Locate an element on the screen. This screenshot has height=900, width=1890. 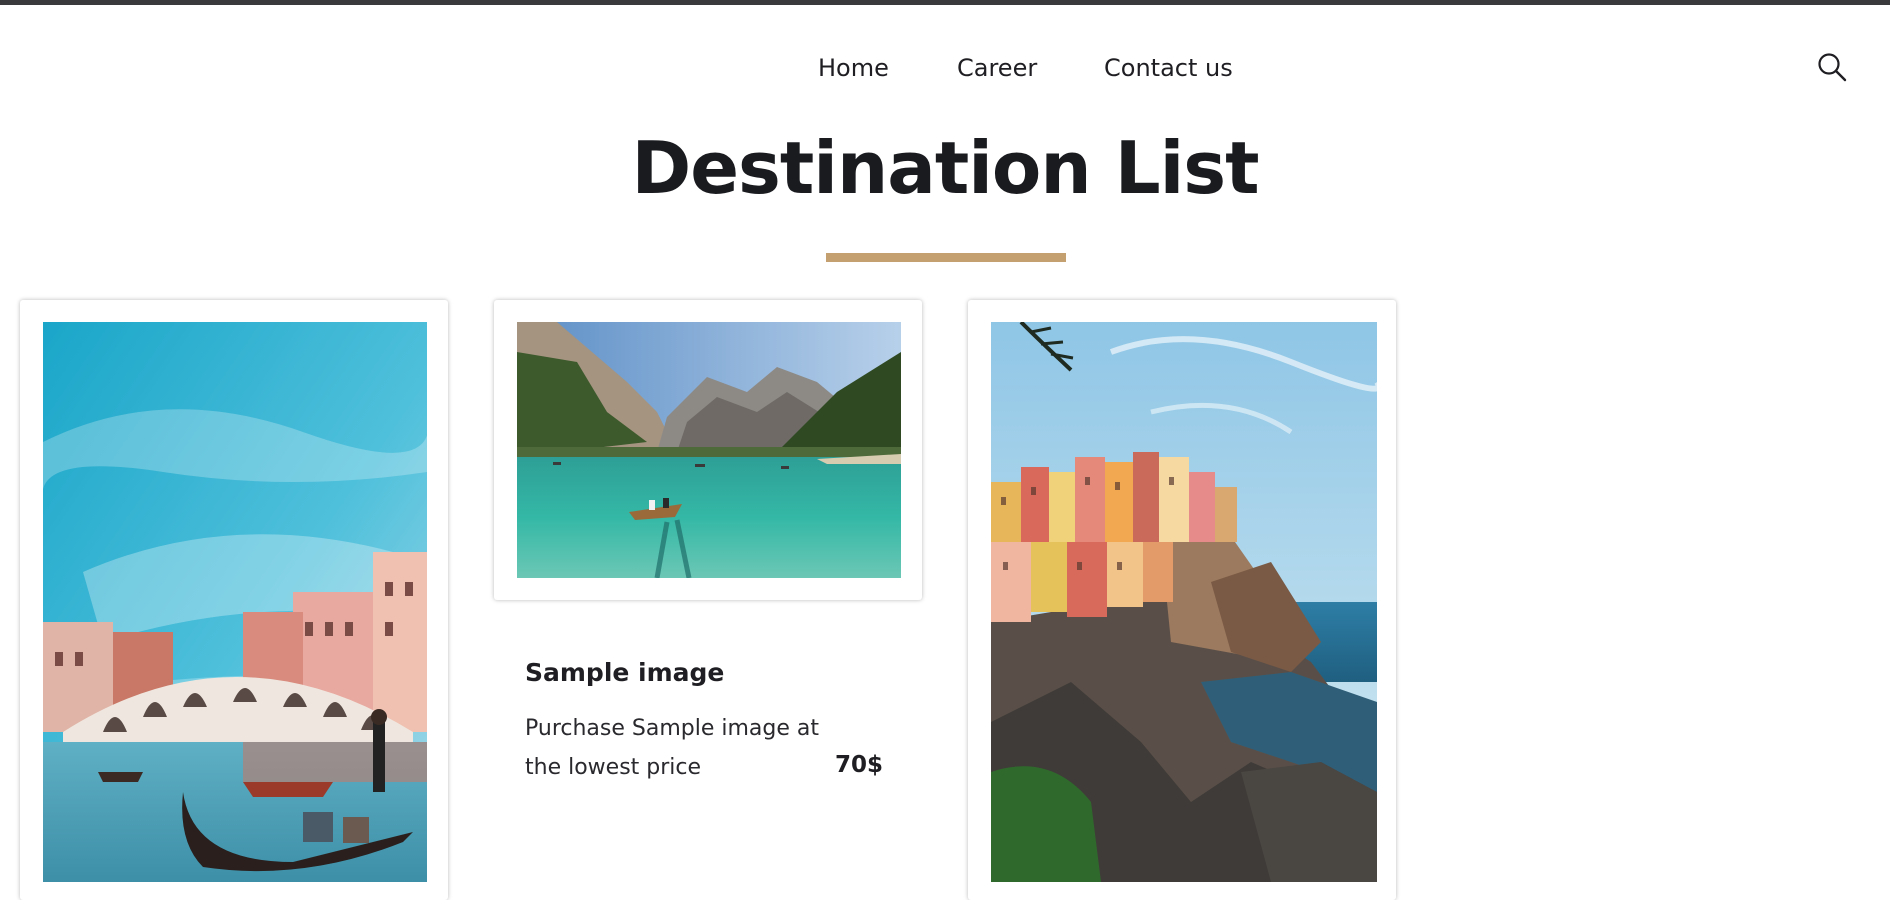
lake-photo is located at coordinates (709, 450).